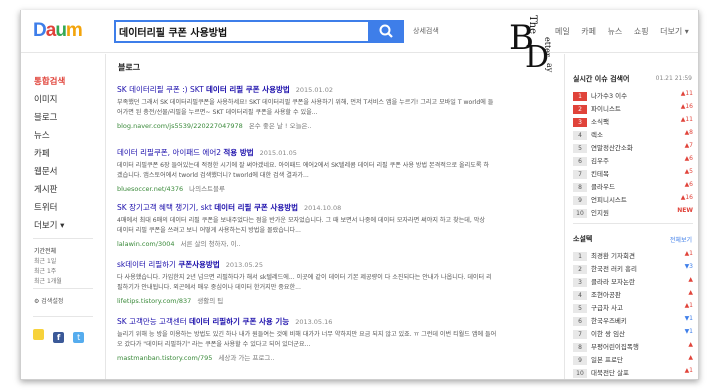 The height and width of the screenshot is (391, 720). Describe the element at coordinates (59, 337) in the screenshot. I see `facebook-icon: f` at that location.